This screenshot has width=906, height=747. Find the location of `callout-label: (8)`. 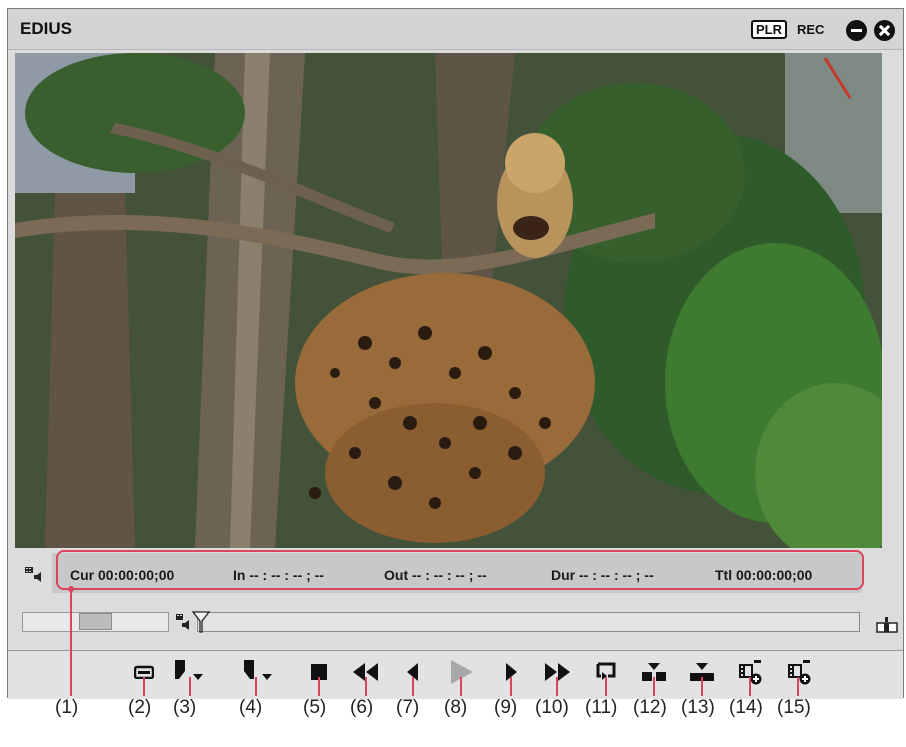

callout-label: (8) is located at coordinates (456, 707).